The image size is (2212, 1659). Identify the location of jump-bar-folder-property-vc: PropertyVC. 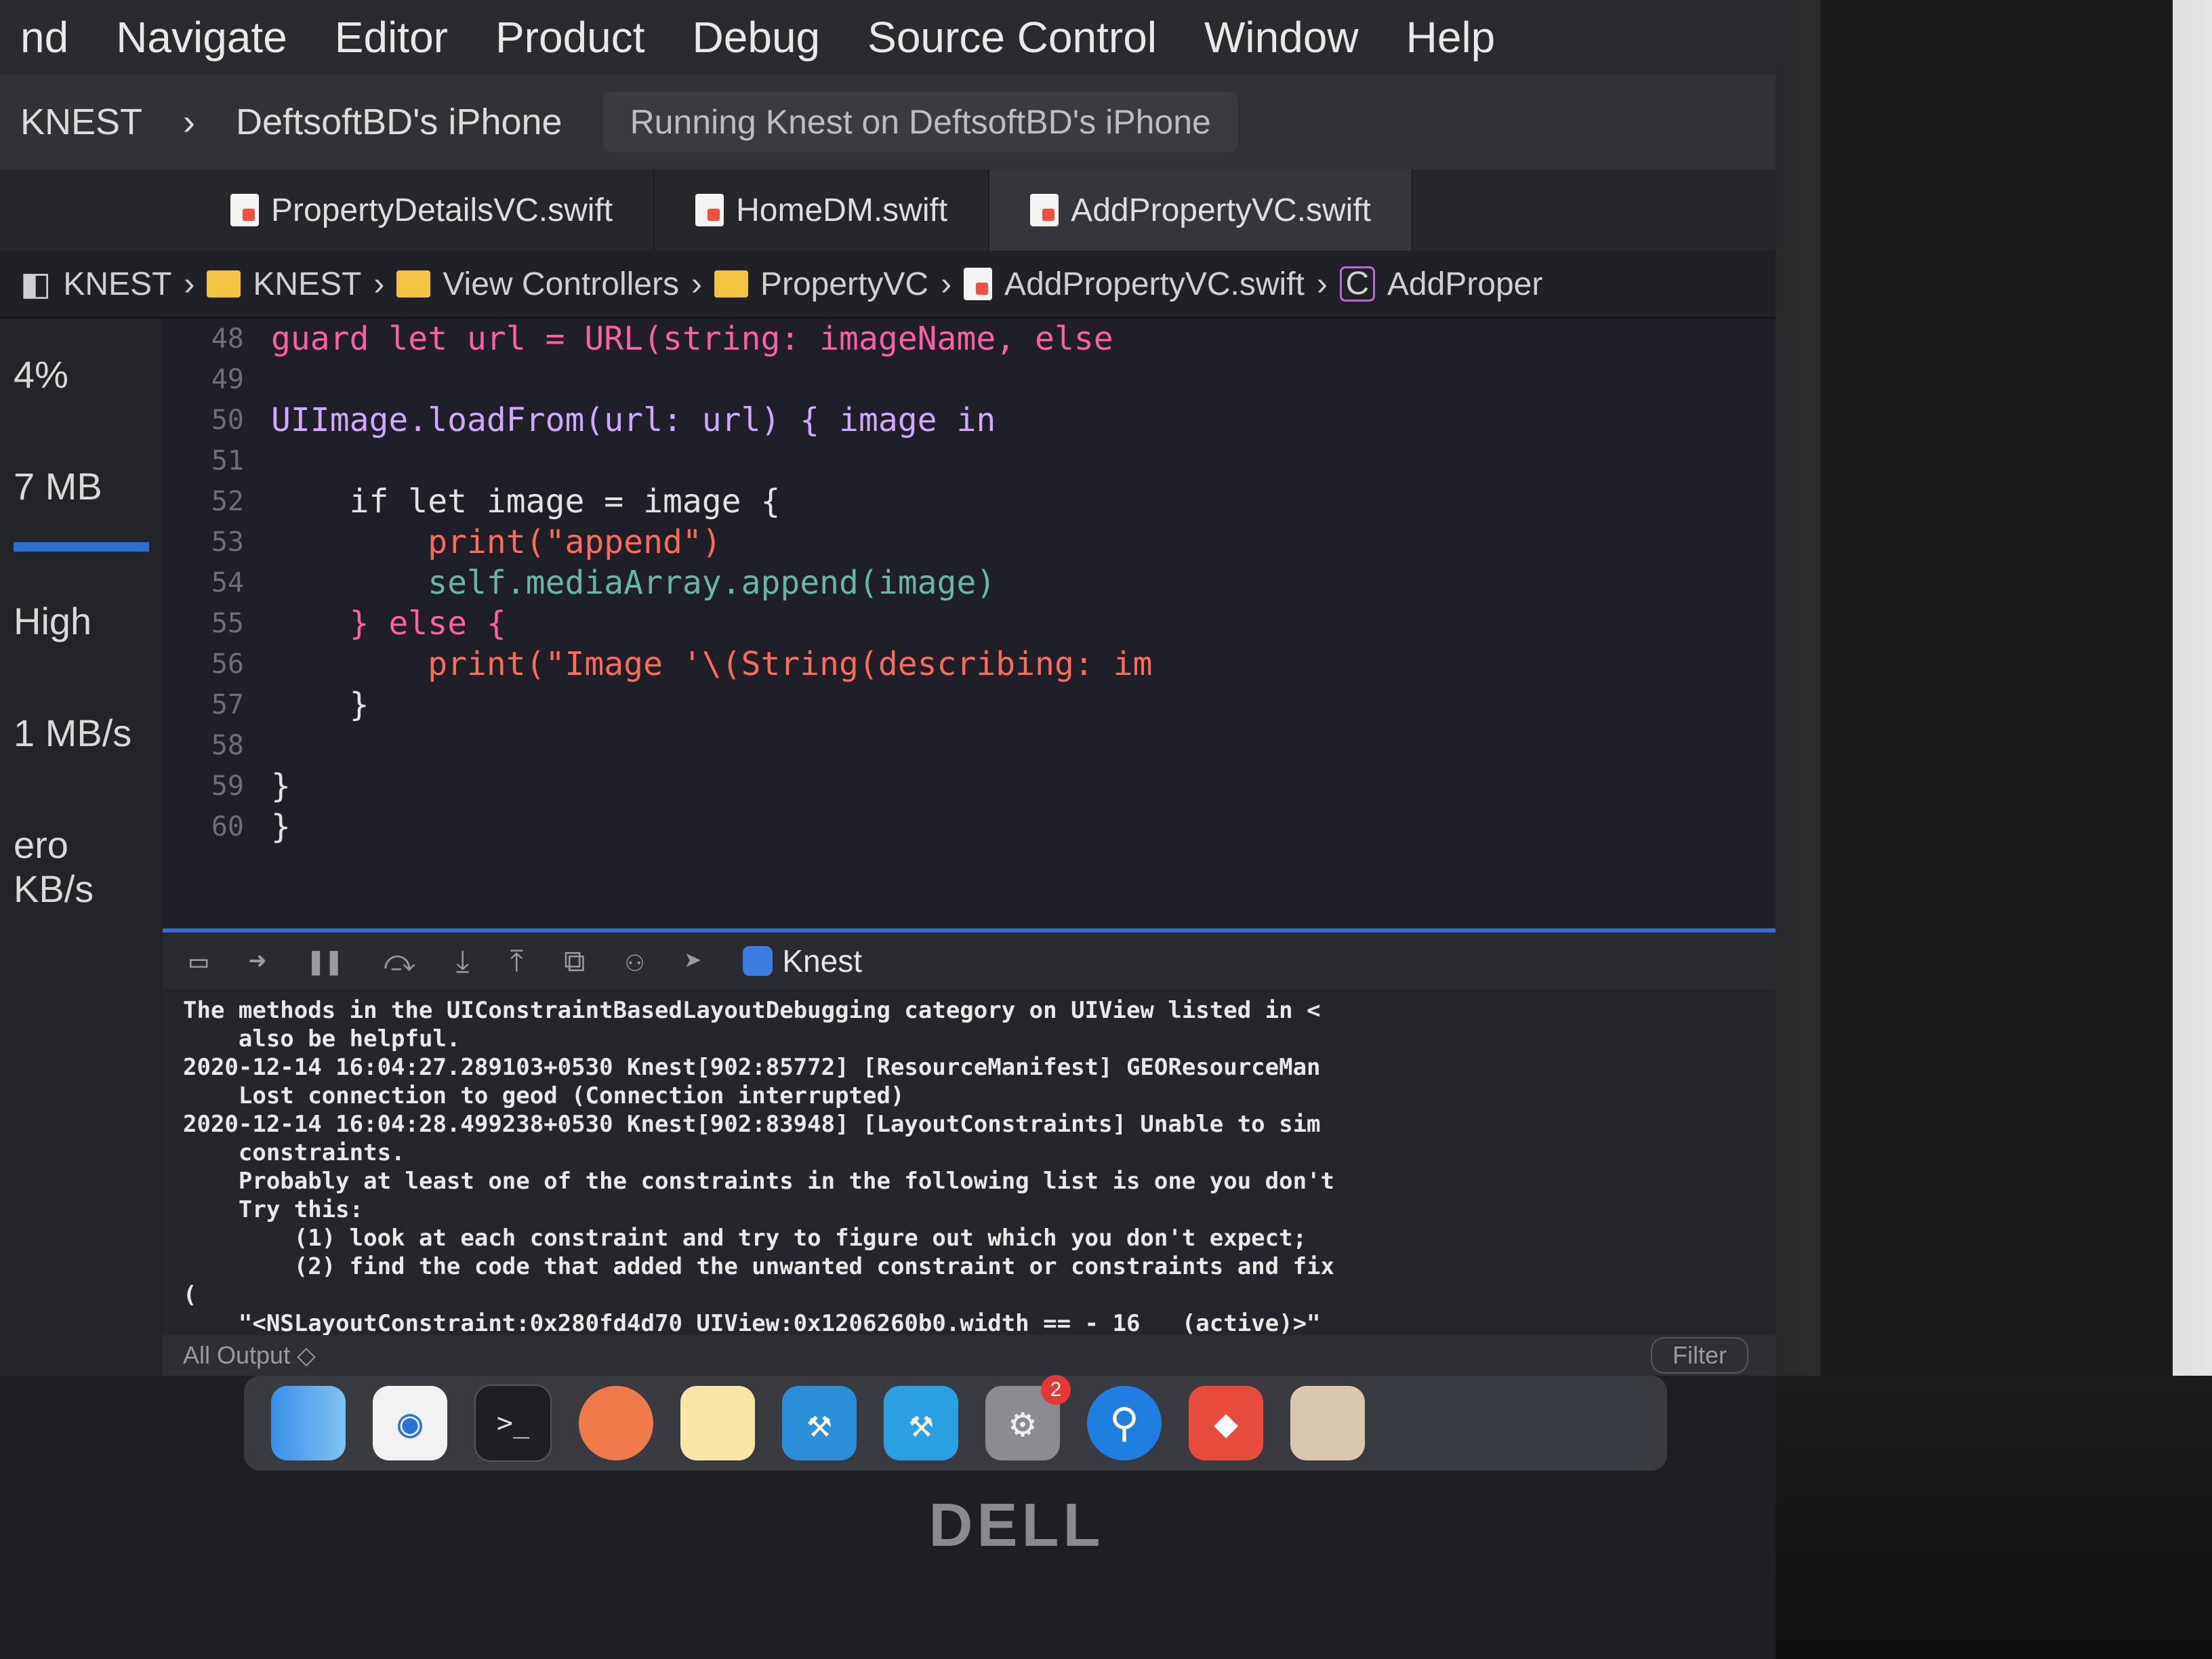
(844, 284).